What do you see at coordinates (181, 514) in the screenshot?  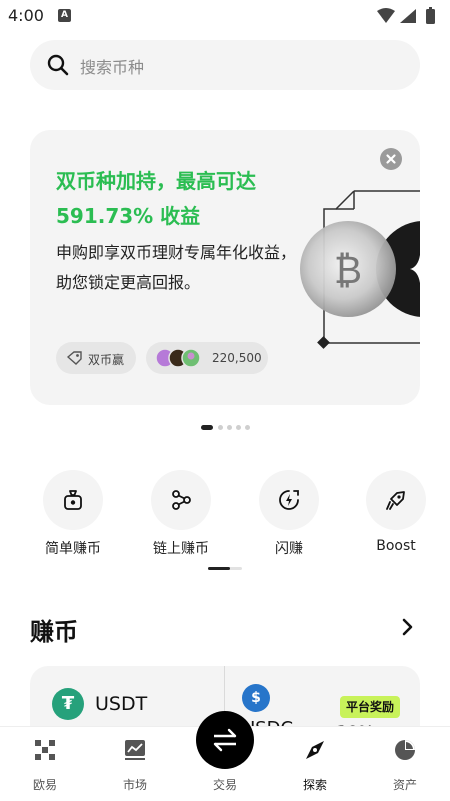 I see `quick-action-onchain-earn: 链上赚币` at bounding box center [181, 514].